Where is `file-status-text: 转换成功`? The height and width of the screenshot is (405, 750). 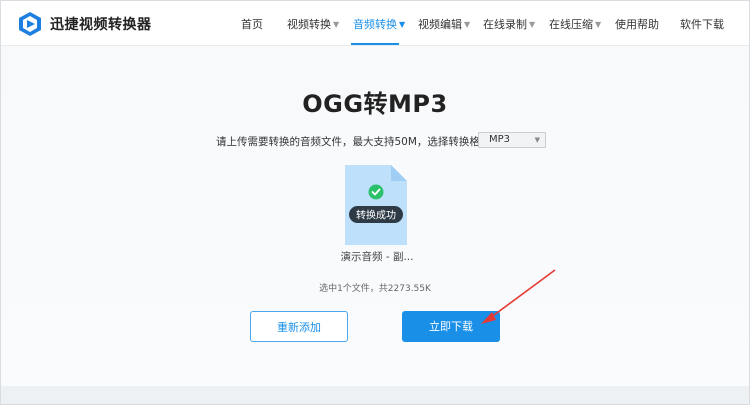 file-status-text: 转换成功 is located at coordinates (376, 215).